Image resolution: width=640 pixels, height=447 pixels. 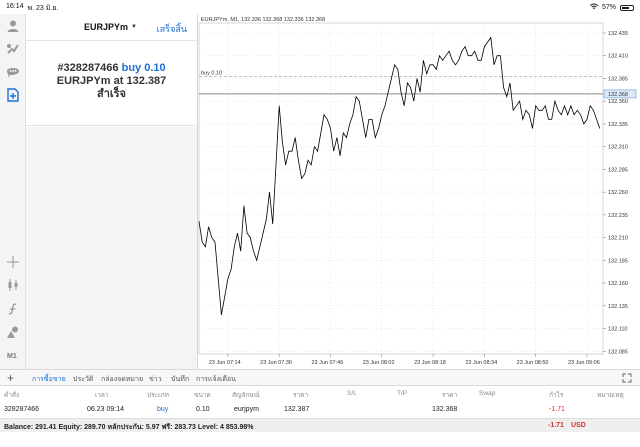 I want to click on y-tick-label: 132.185, so click(x=618, y=261).